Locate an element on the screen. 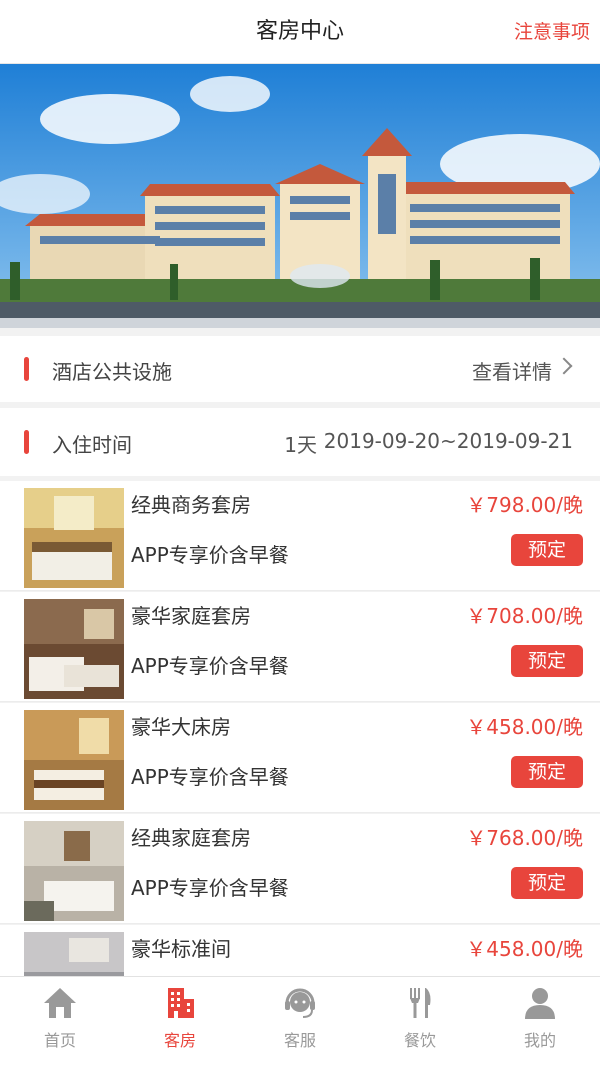 This screenshot has width=600, height=1067. tab-rooms: 客房 is located at coordinates (180, 1022).